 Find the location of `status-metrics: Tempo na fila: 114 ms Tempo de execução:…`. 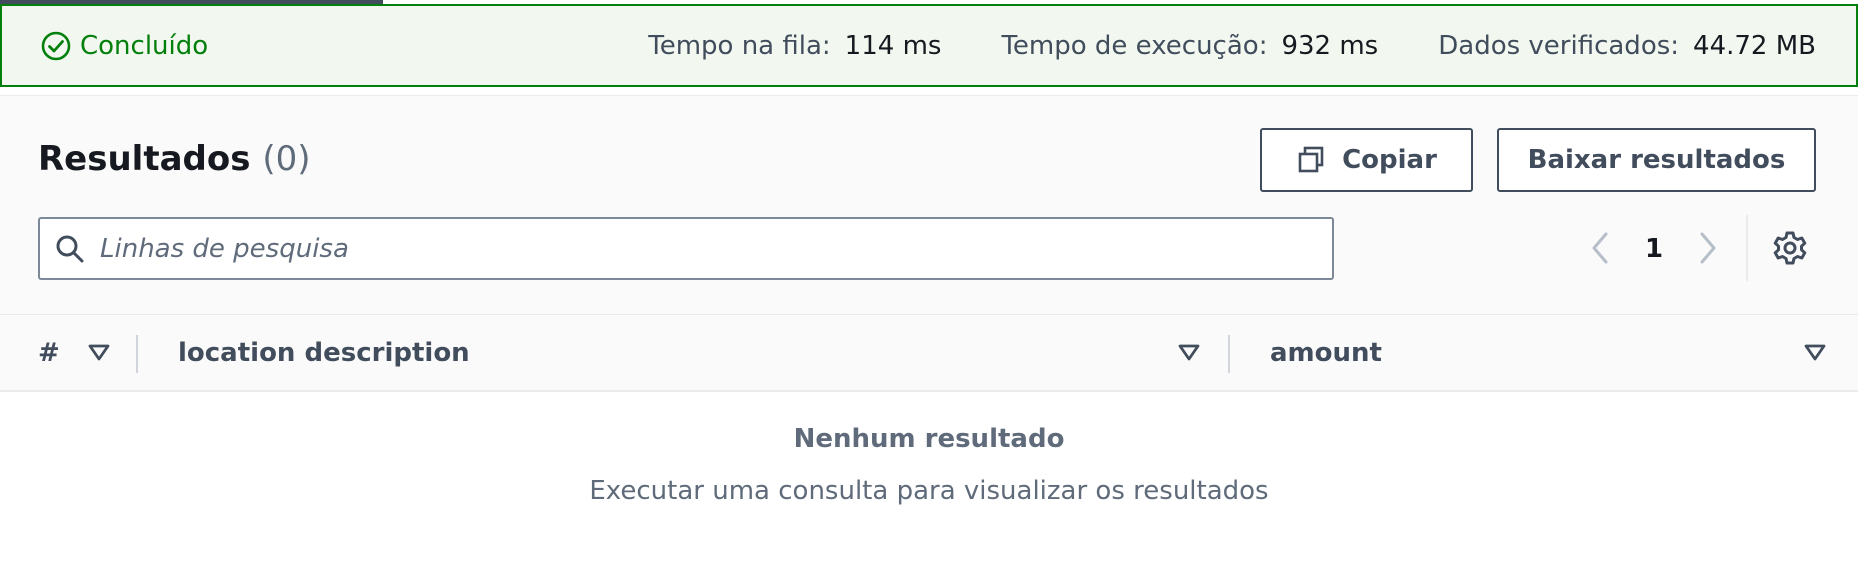

status-metrics: Tempo na fila: 114 ms Tempo de execução:… is located at coordinates (1202, 45).